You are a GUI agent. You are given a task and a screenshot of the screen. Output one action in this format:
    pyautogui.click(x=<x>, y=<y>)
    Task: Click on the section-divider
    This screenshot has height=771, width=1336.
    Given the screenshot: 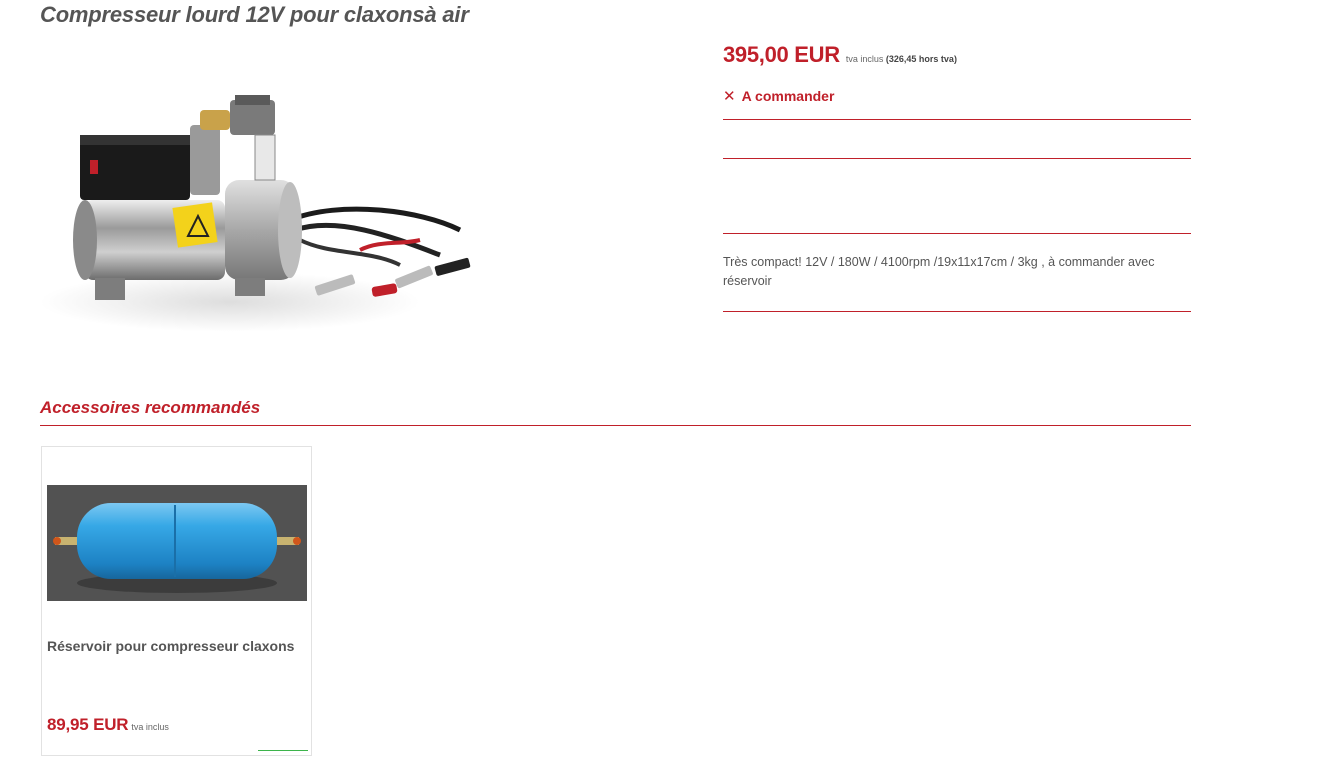 What is the action you would take?
    pyautogui.click(x=615, y=425)
    